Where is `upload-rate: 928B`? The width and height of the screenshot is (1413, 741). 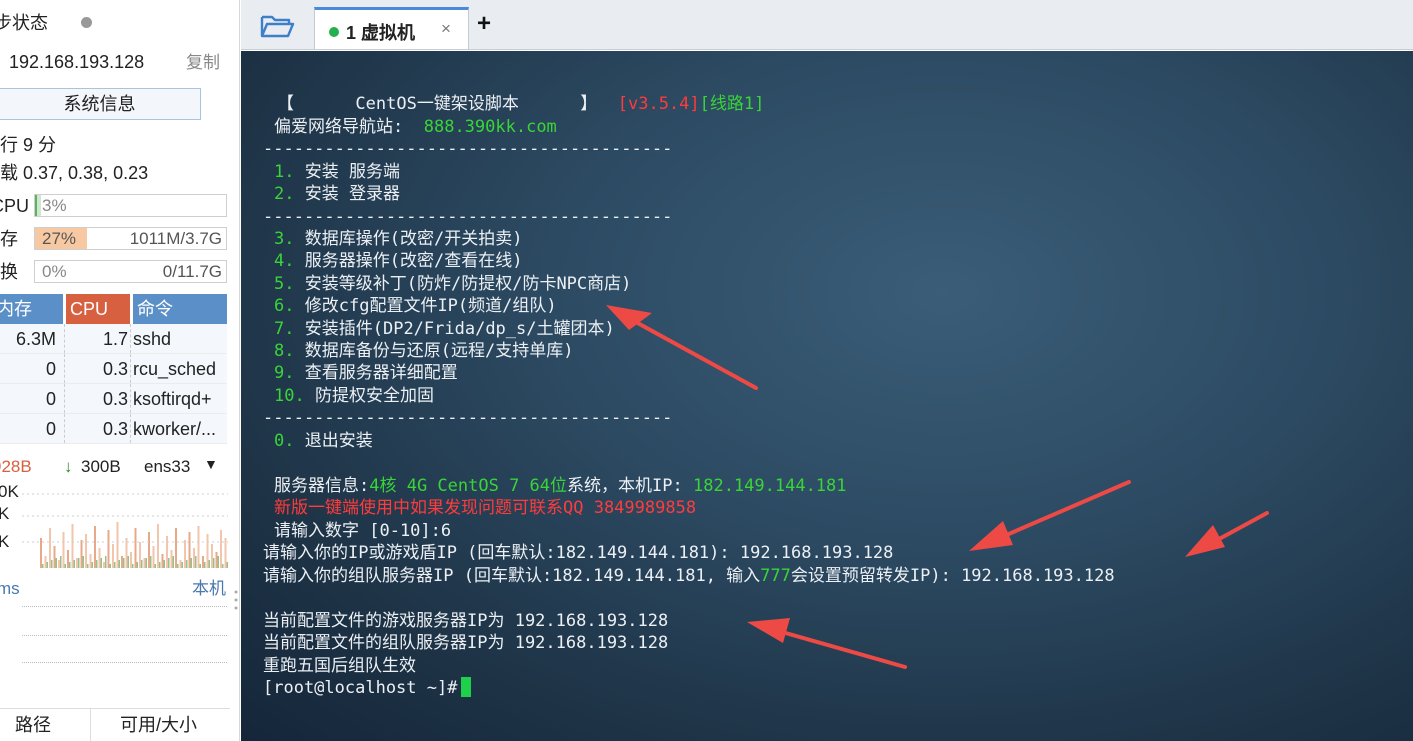 upload-rate: 928B is located at coordinates (16, 466).